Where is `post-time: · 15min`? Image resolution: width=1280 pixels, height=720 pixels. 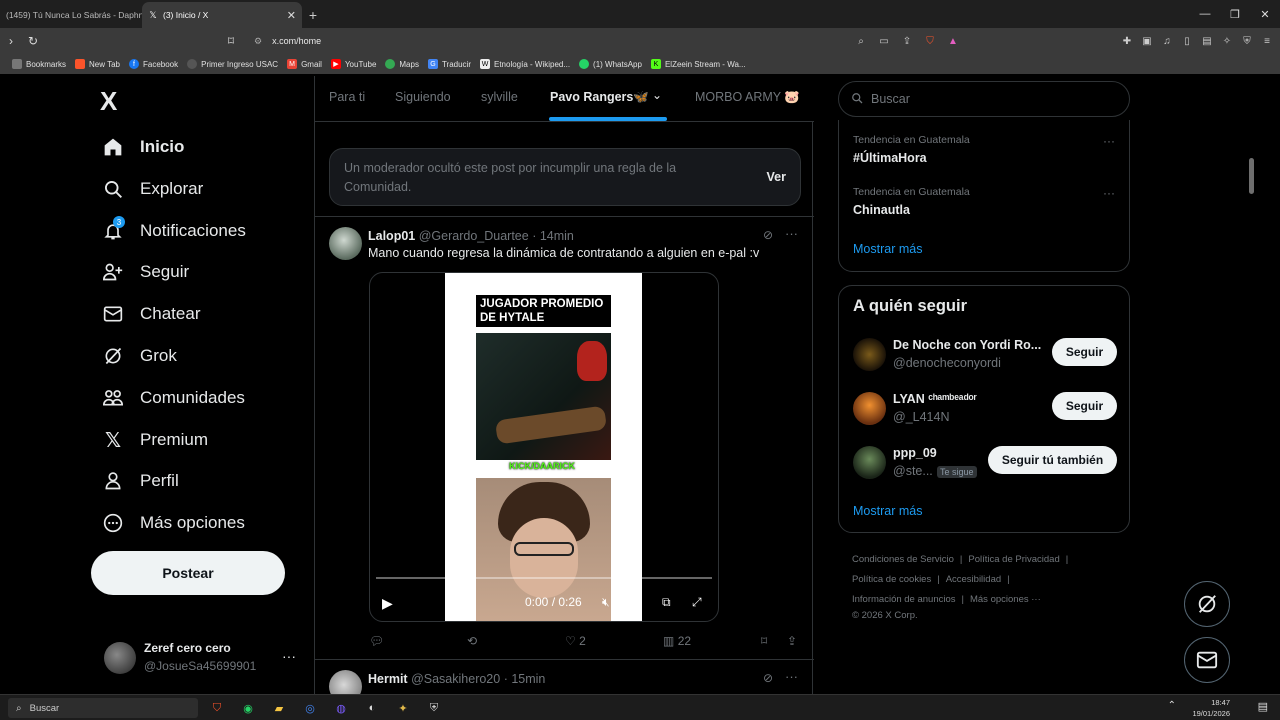 post-time: · 15min is located at coordinates (525, 679).